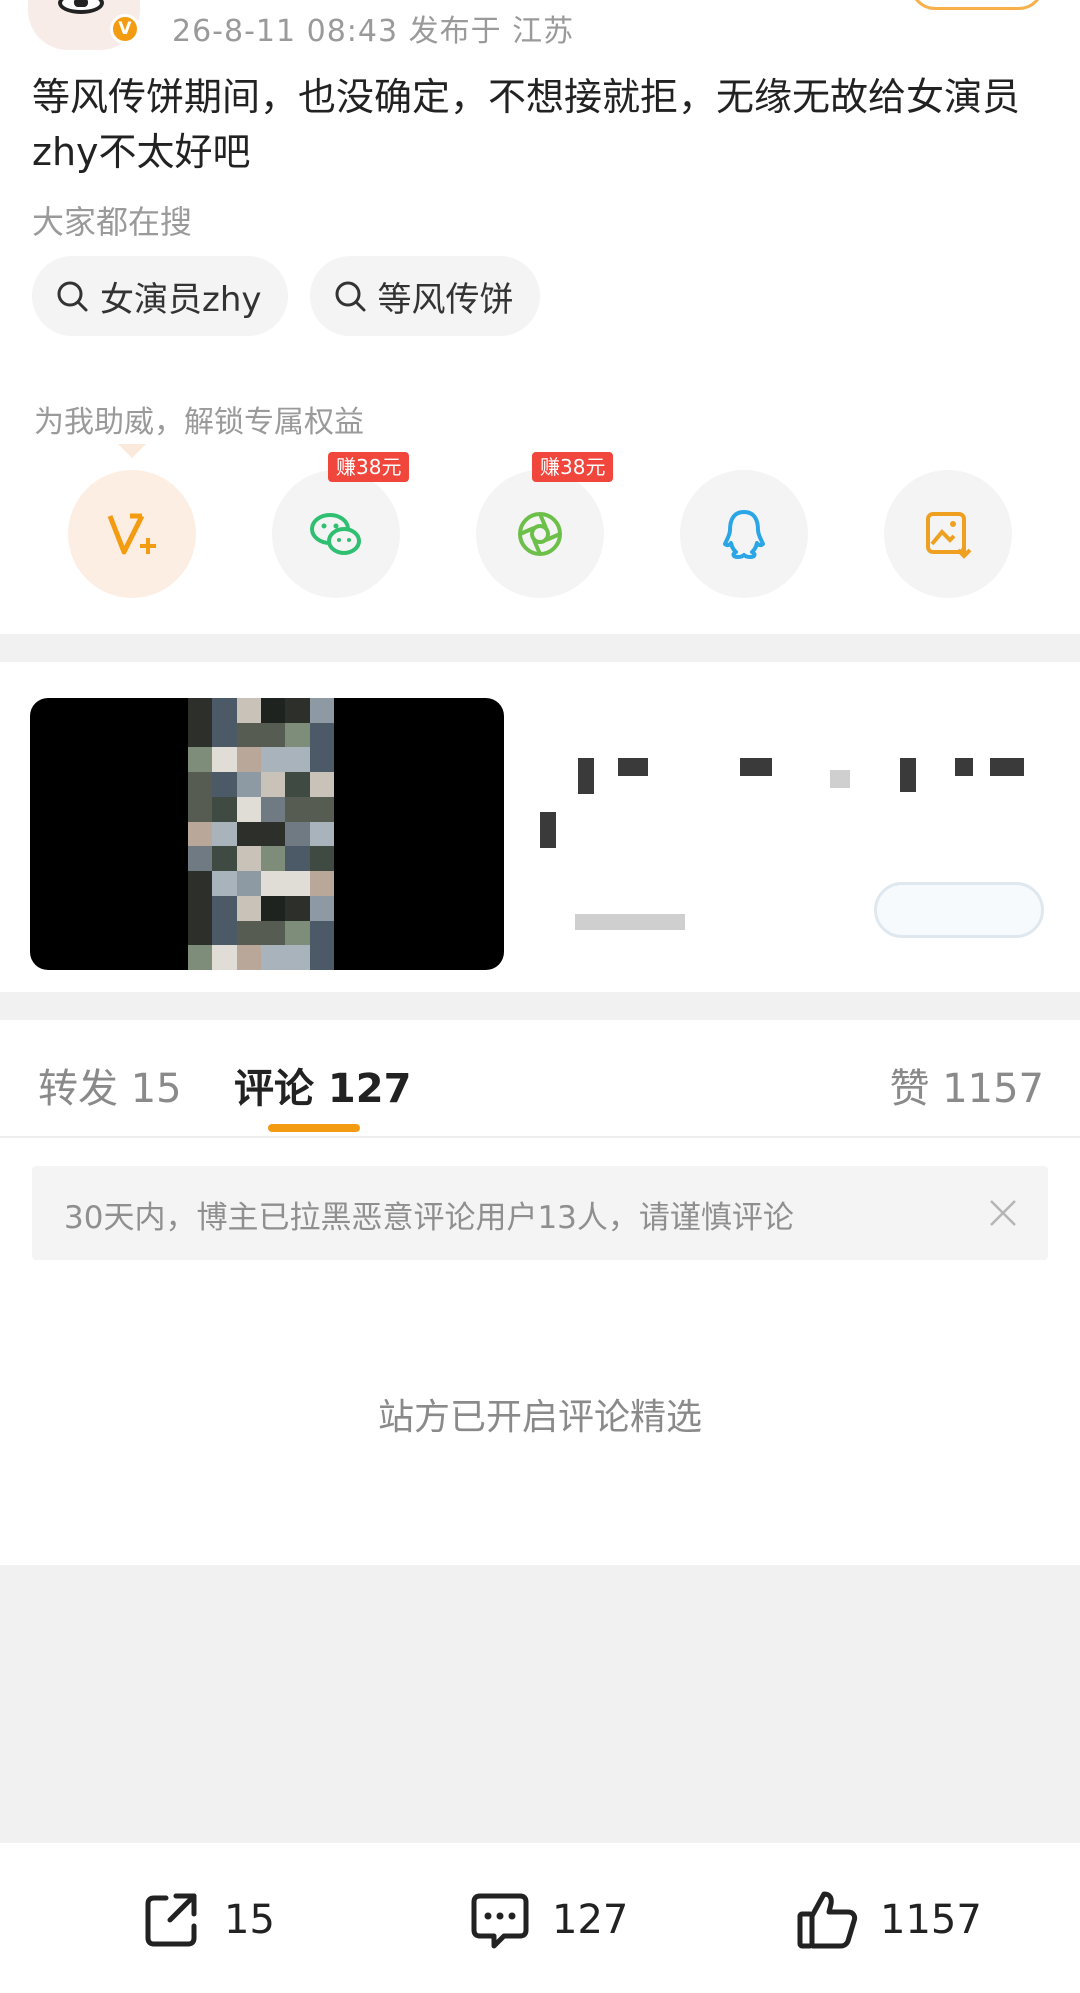  I want to click on post-header: V 26-8-11 08:43 发布于 江苏, so click(540, 30).